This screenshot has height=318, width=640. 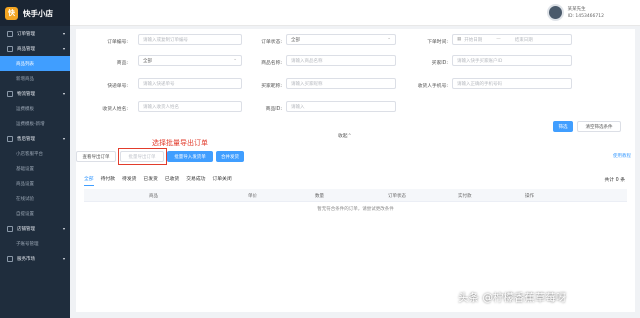 I want to click on clear-filters-button: 清空筛选条件, so click(x=599, y=126).